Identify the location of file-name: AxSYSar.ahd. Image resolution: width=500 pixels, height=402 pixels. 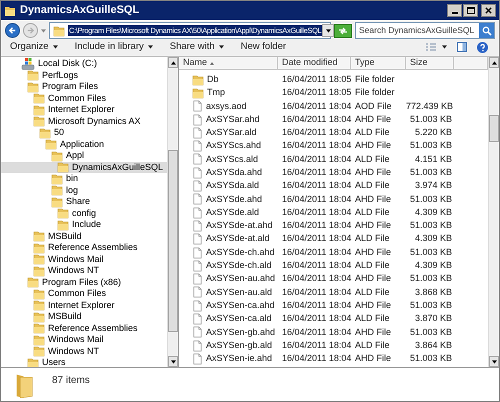
(233, 119).